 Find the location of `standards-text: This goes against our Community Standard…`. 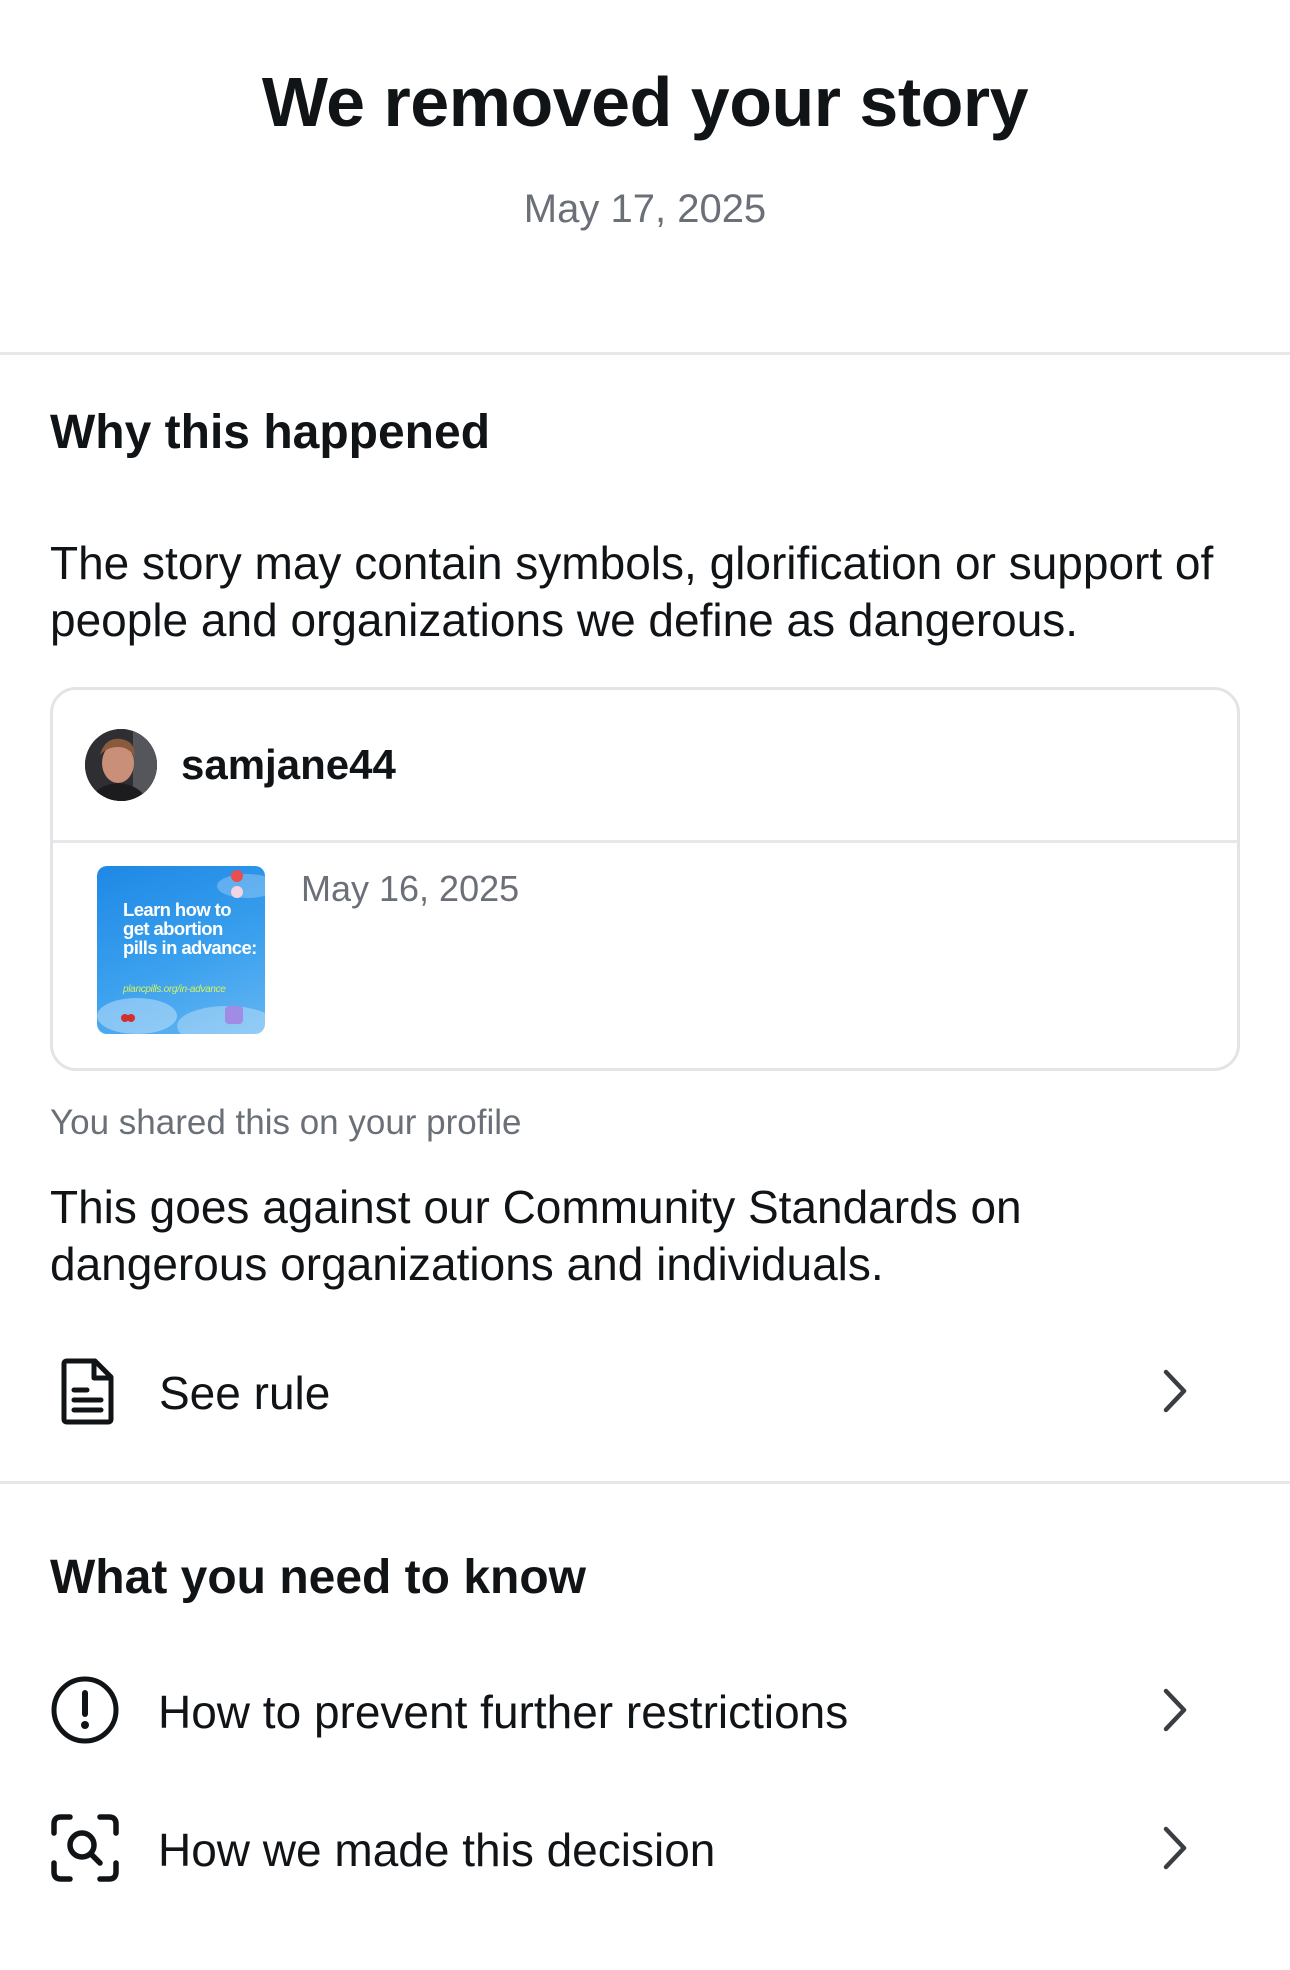

standards-text: This goes against our Community Standard… is located at coordinates (536, 1235).